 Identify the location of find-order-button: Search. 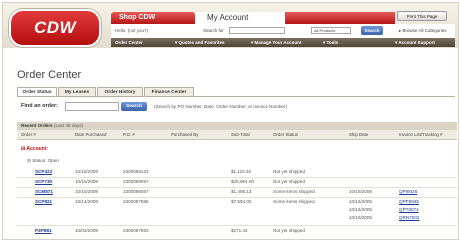
(134, 106).